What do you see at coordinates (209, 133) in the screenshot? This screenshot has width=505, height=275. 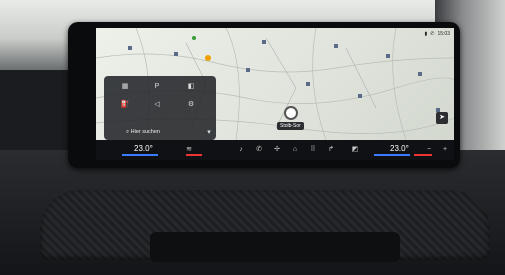 I see `chevron-down-icon: ▾` at bounding box center [209, 133].